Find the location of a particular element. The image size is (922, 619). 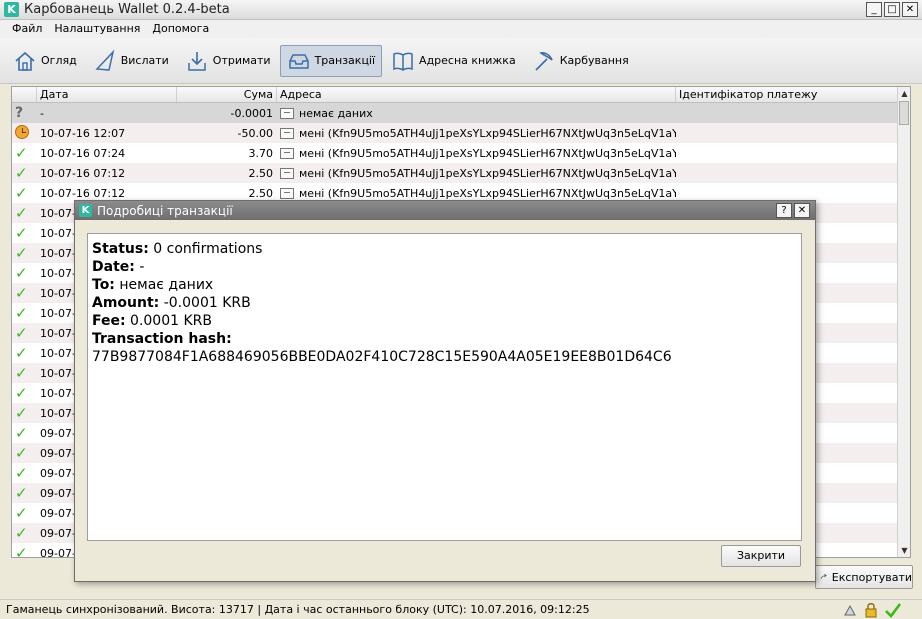

maximize-button: □ is located at coordinates (892, 9).